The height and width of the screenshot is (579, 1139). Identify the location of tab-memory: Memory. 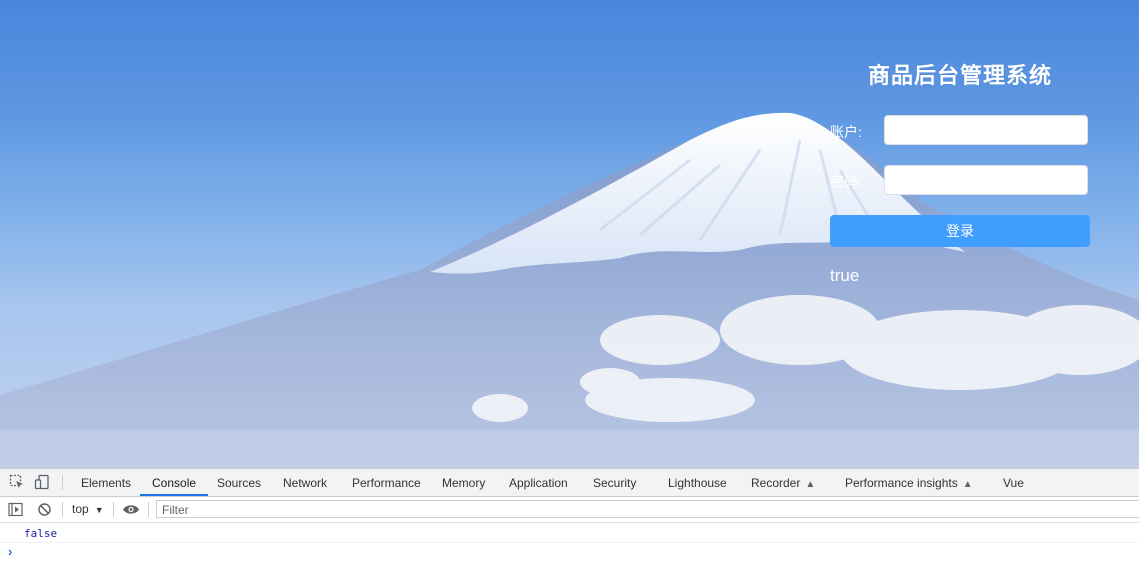
(463, 482).